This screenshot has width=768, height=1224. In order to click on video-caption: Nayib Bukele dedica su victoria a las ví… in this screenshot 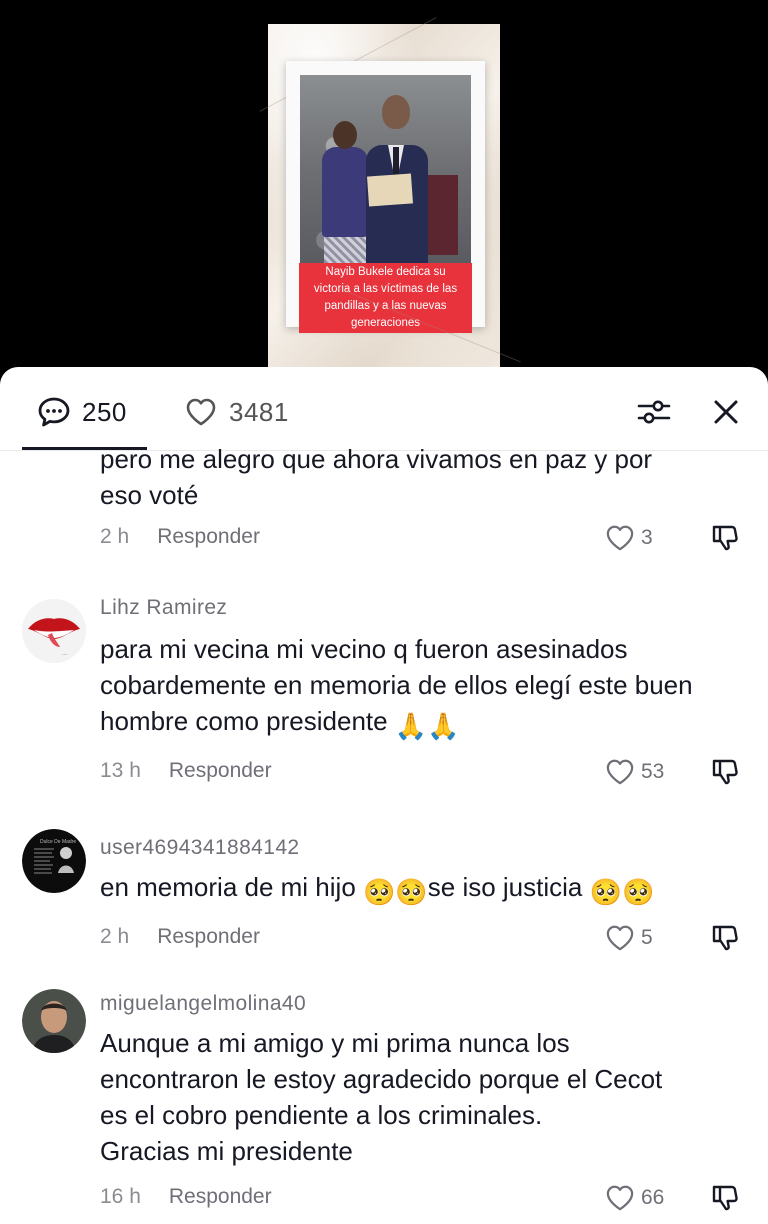, I will do `click(385, 298)`.